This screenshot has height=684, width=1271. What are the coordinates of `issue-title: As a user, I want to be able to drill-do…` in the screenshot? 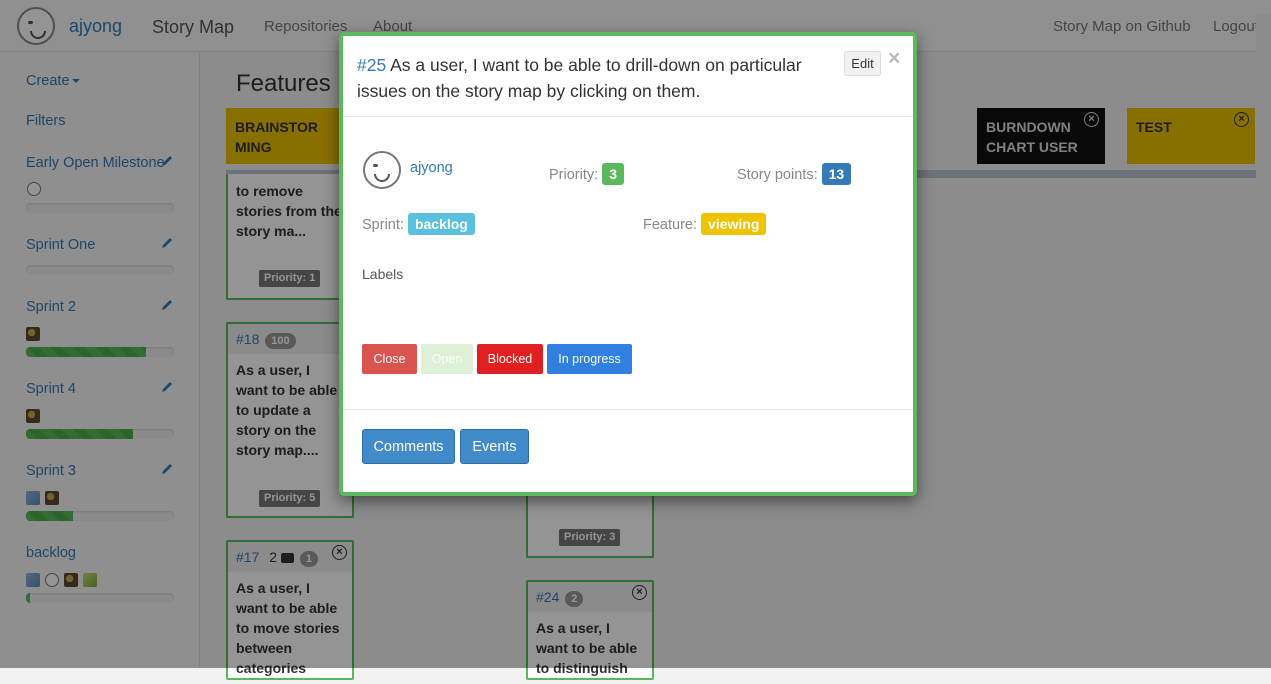 It's located at (579, 78).